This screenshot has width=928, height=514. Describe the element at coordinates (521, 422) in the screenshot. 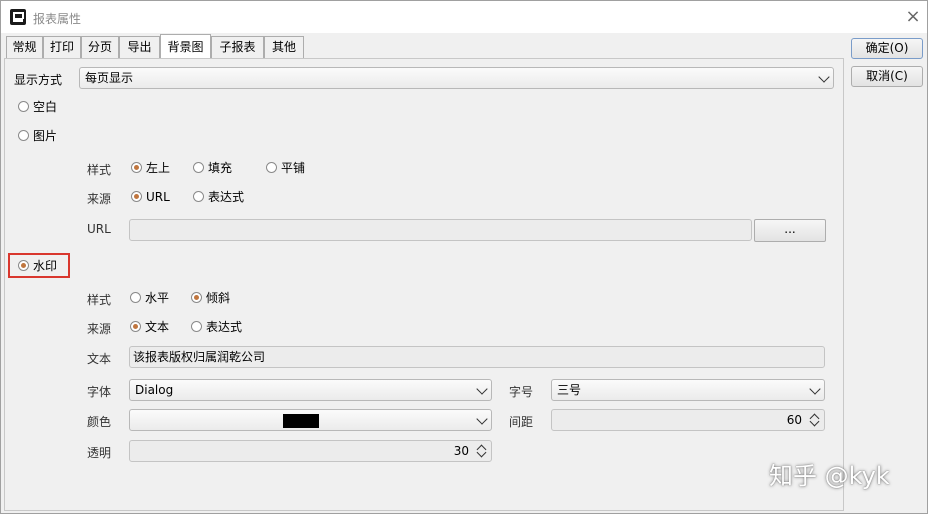

I see `spacing-label: 间距` at that location.